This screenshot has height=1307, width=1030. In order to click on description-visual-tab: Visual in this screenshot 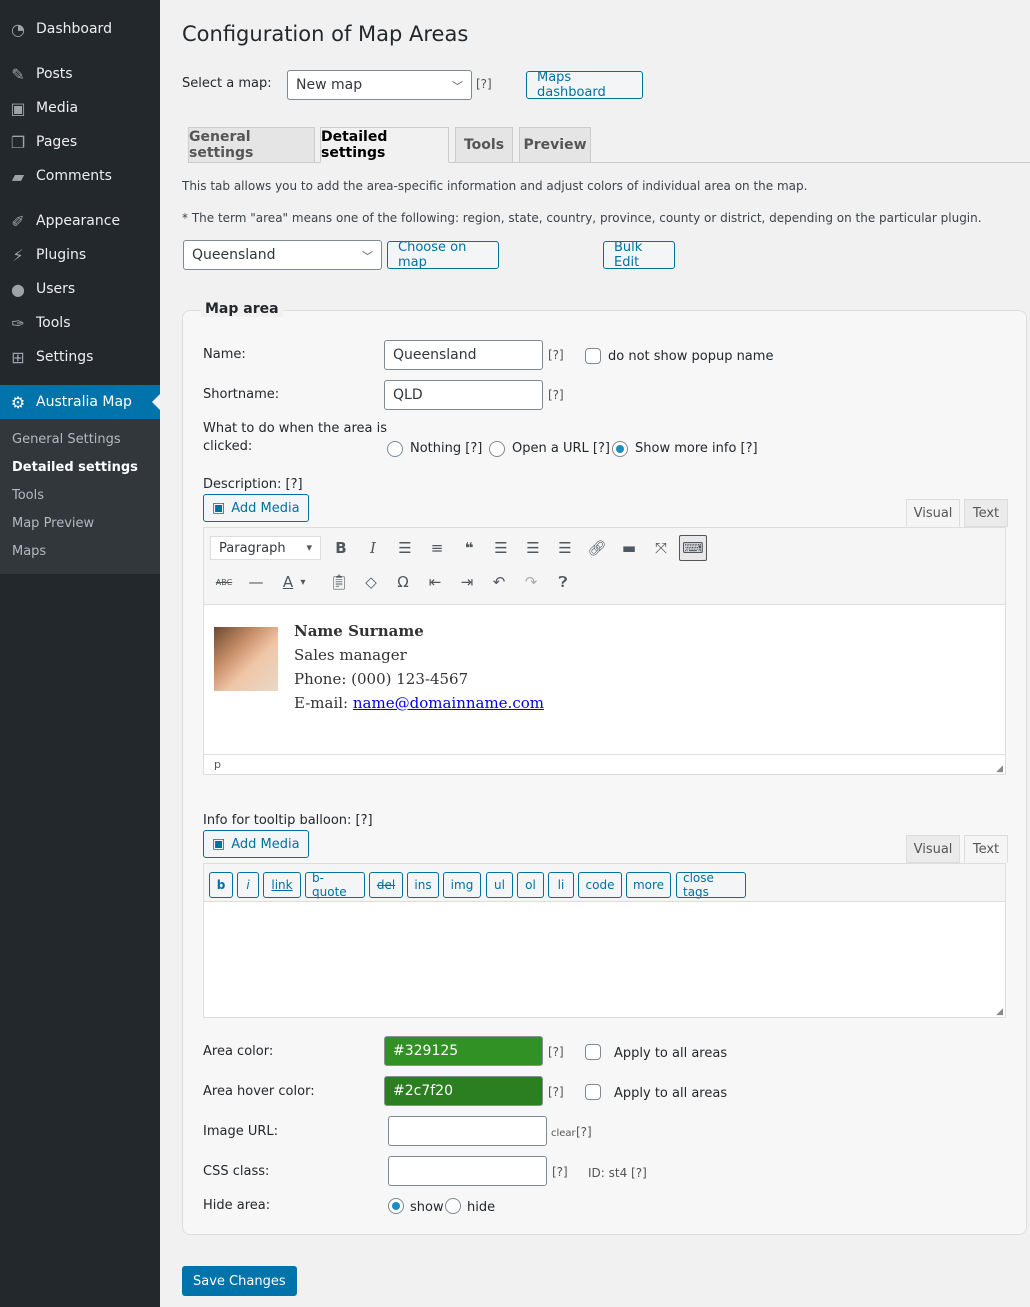, I will do `click(933, 513)`.